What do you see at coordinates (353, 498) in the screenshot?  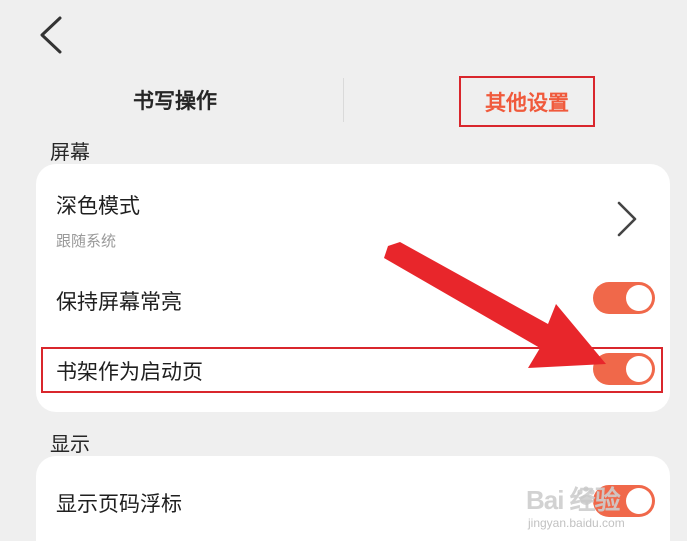 I see `display-settings-card: 显示页码浮标` at bounding box center [353, 498].